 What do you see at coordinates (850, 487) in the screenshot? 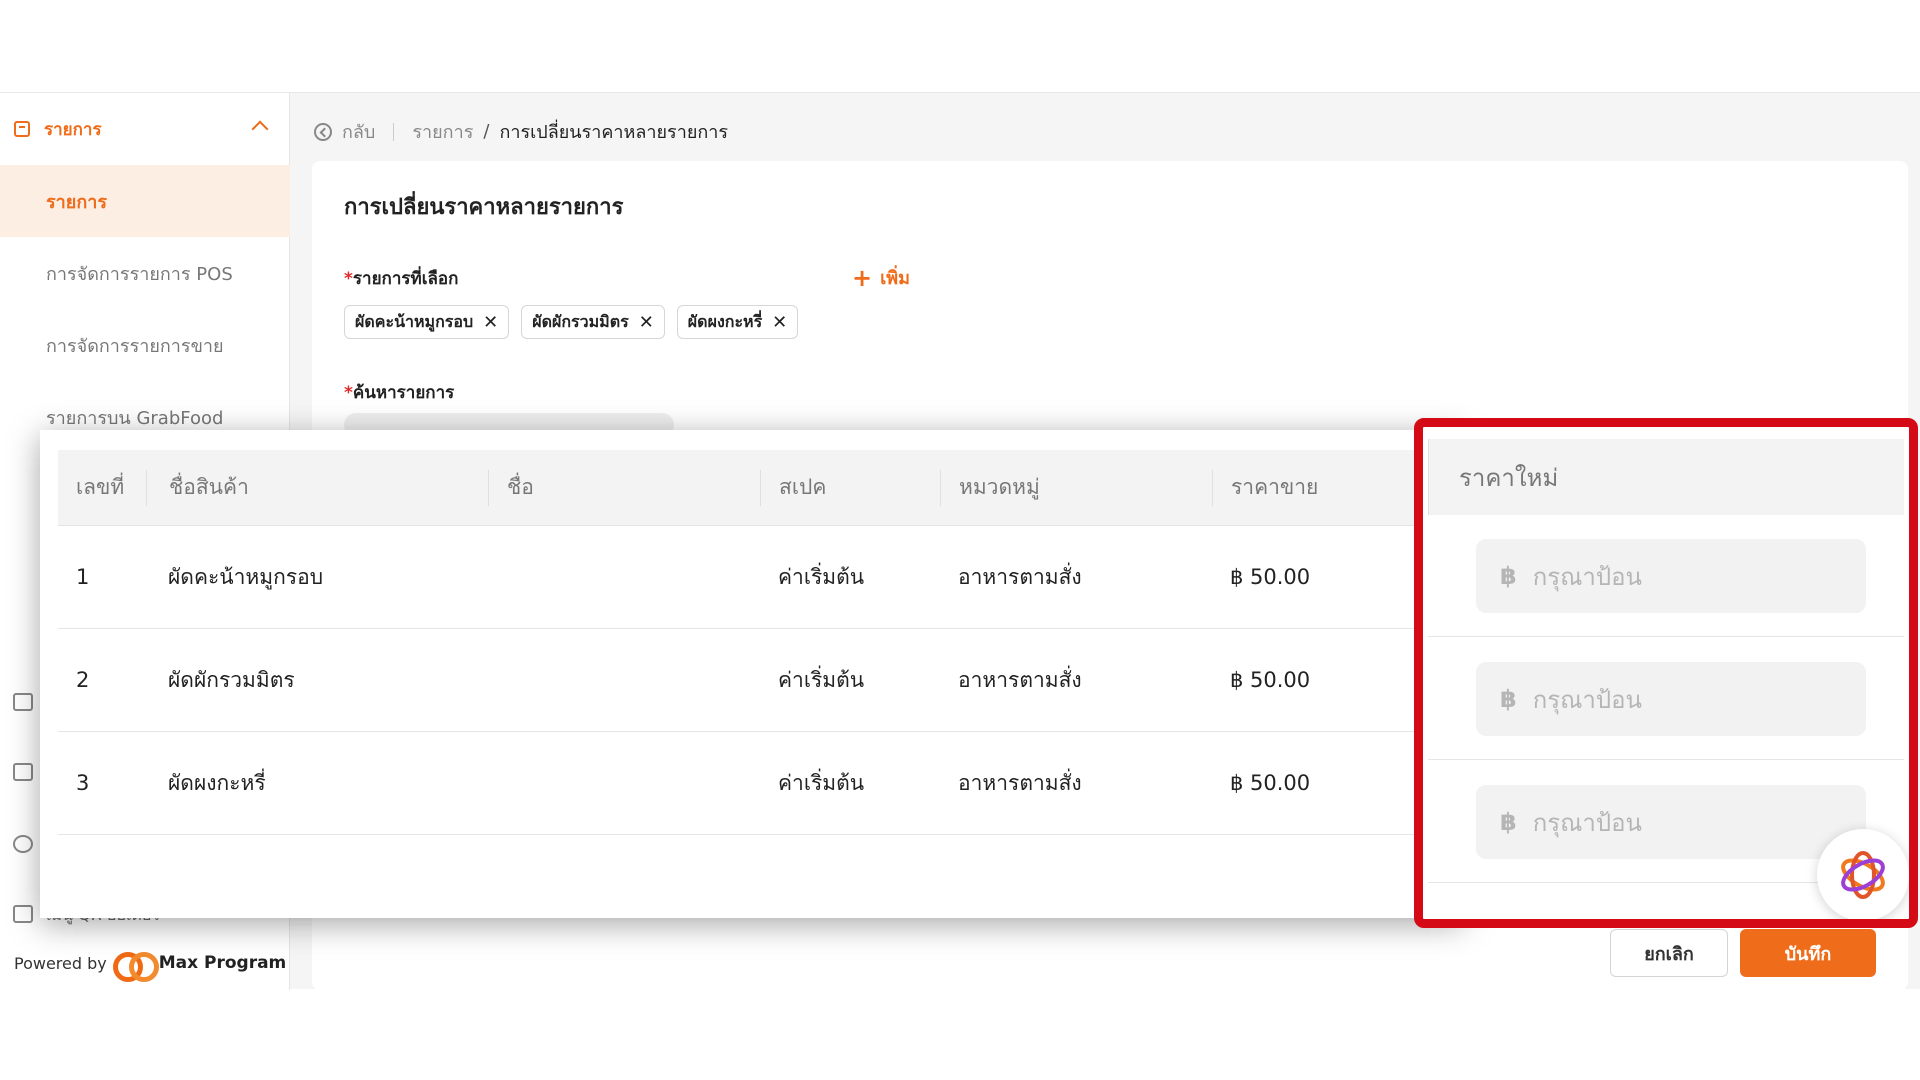
I see `col-header-spec: สเปค` at bounding box center [850, 487].